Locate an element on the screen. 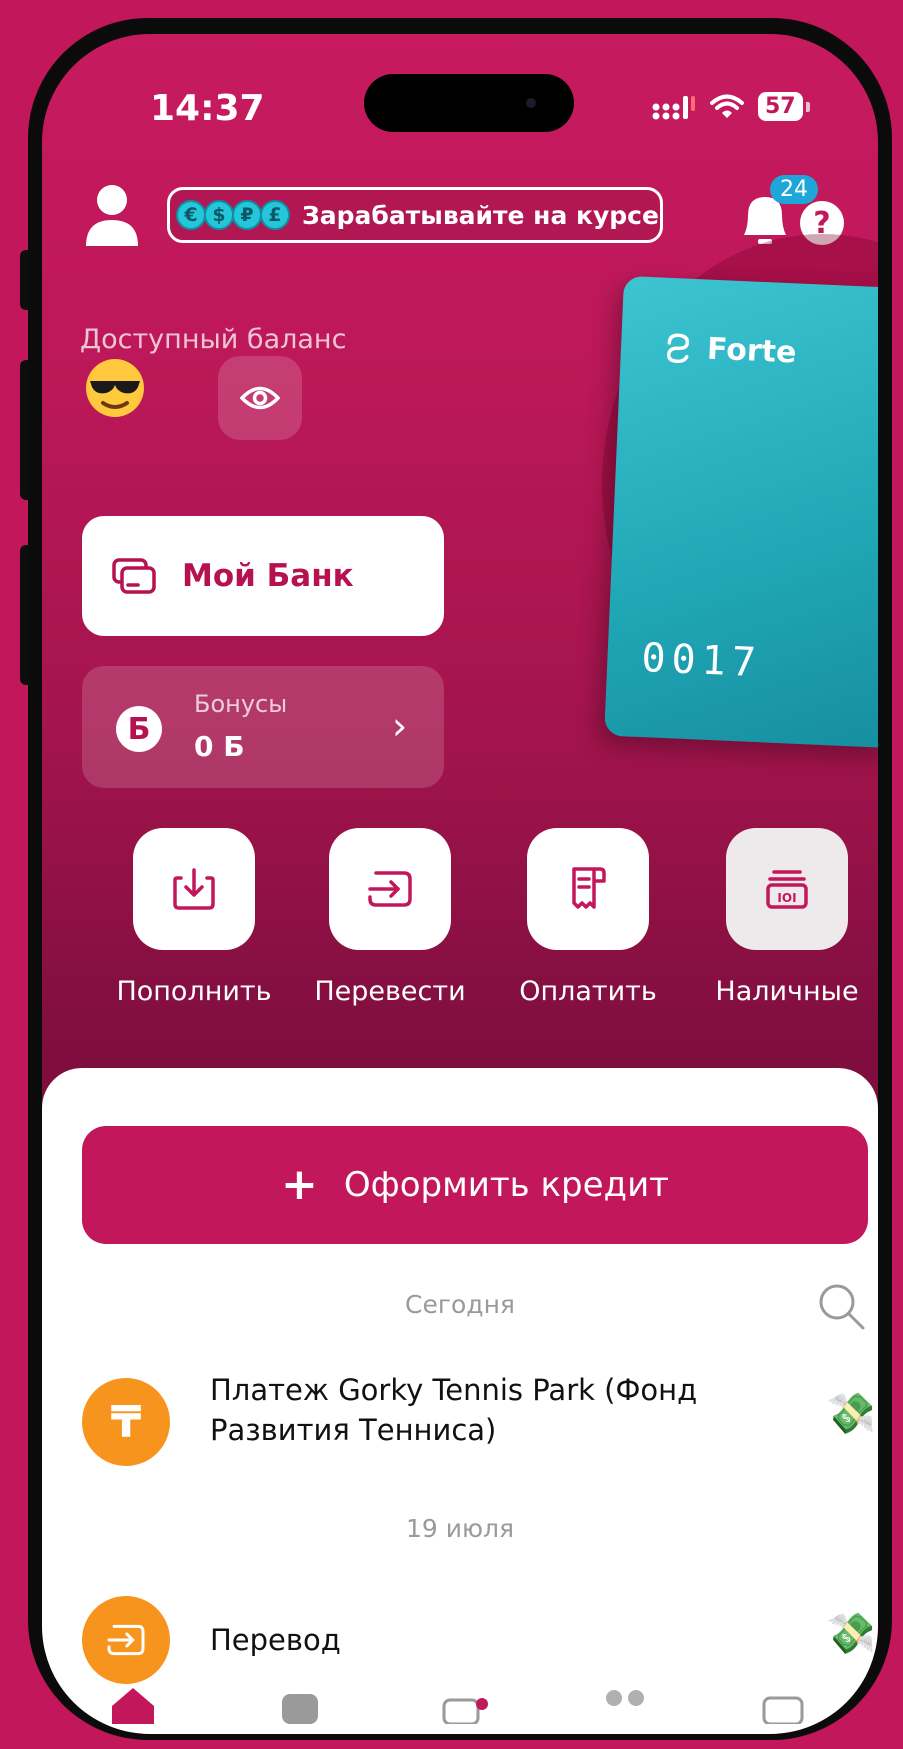  tab-payments is located at coordinates (466, 1706).